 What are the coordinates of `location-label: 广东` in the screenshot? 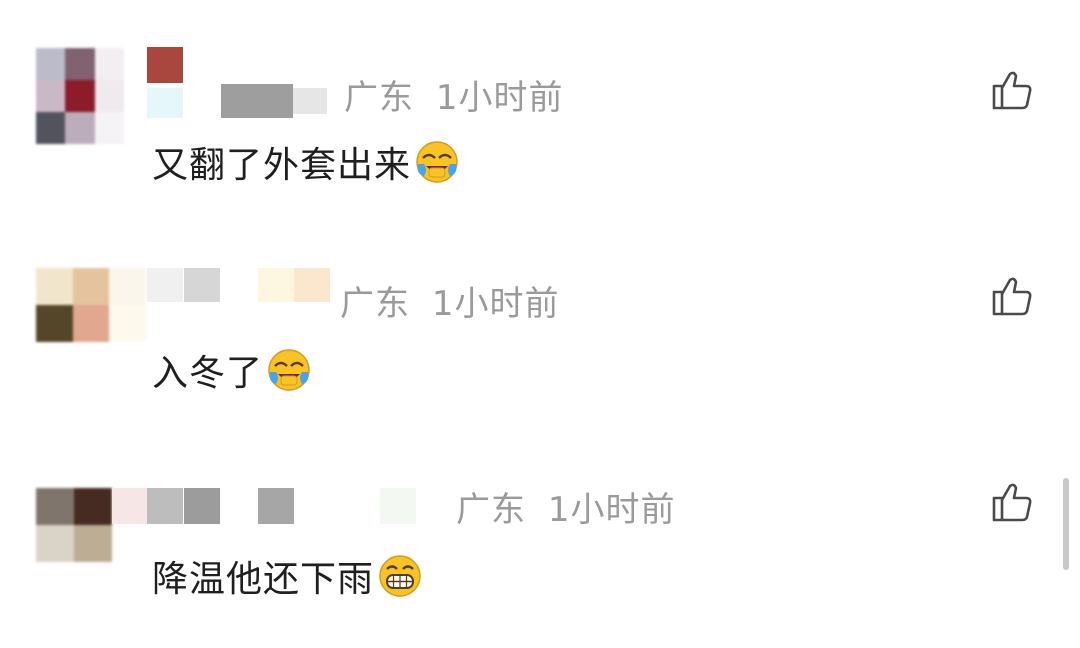 It's located at (491, 510).